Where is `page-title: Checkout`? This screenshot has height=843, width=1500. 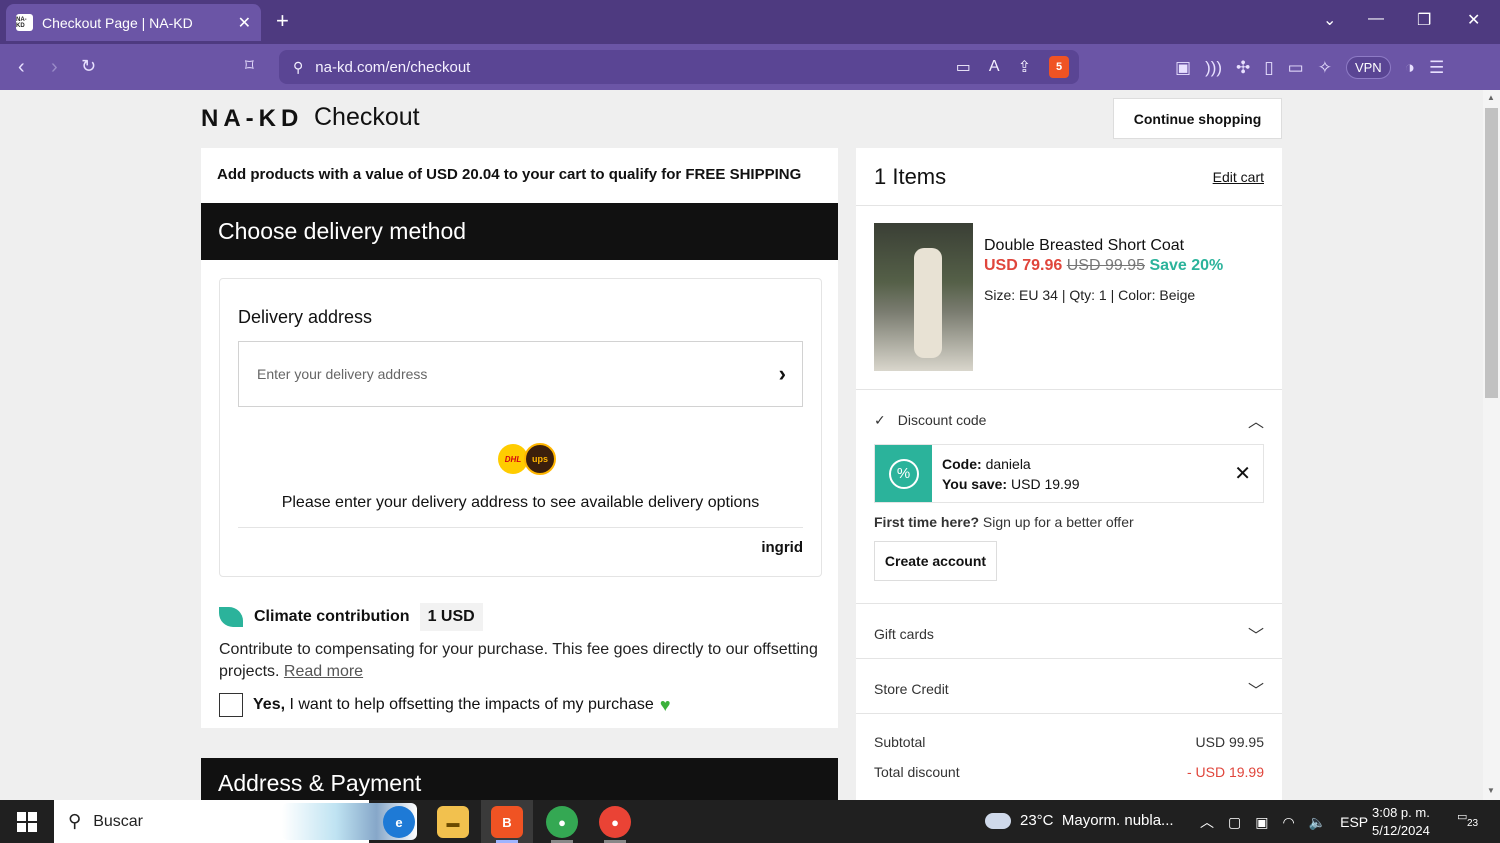 page-title: Checkout is located at coordinates (367, 117).